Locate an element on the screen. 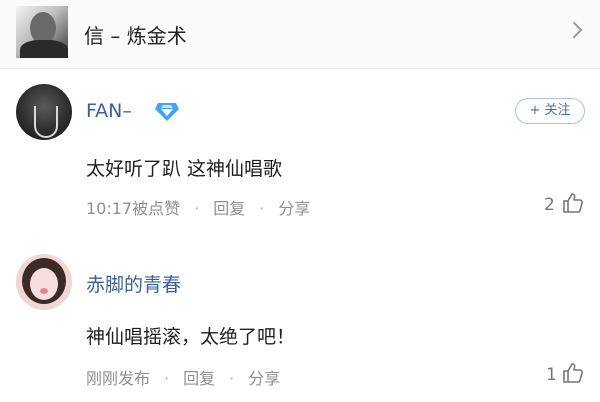 This screenshot has width=600, height=402. cover-shoulder is located at coordinates (44, 49).